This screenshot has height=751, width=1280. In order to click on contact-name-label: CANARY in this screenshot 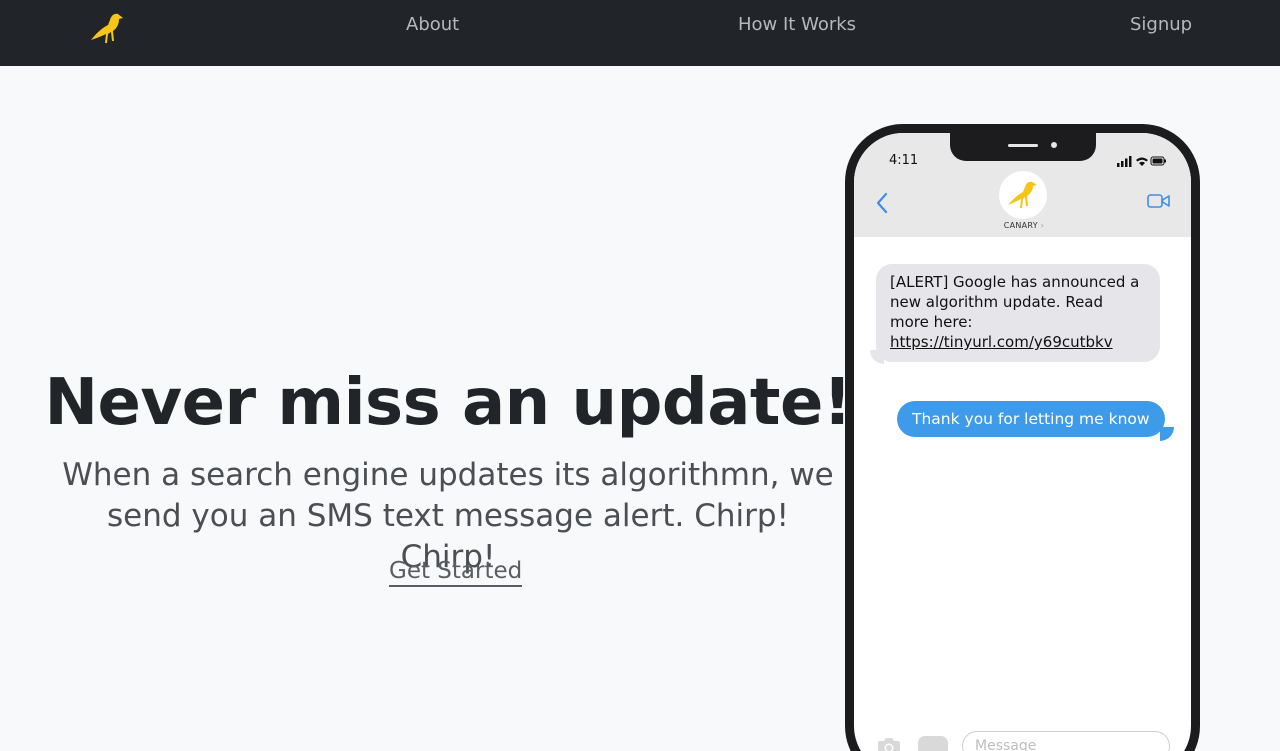, I will do `click(1020, 225)`.